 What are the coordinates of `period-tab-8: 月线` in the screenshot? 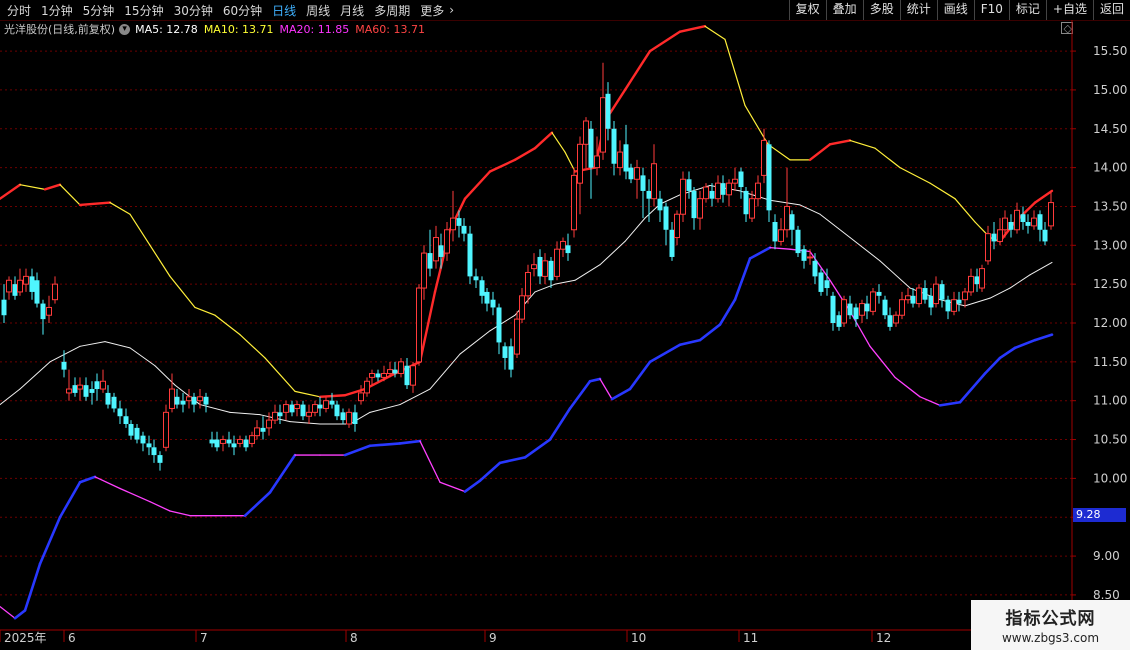 It's located at (352, 10).